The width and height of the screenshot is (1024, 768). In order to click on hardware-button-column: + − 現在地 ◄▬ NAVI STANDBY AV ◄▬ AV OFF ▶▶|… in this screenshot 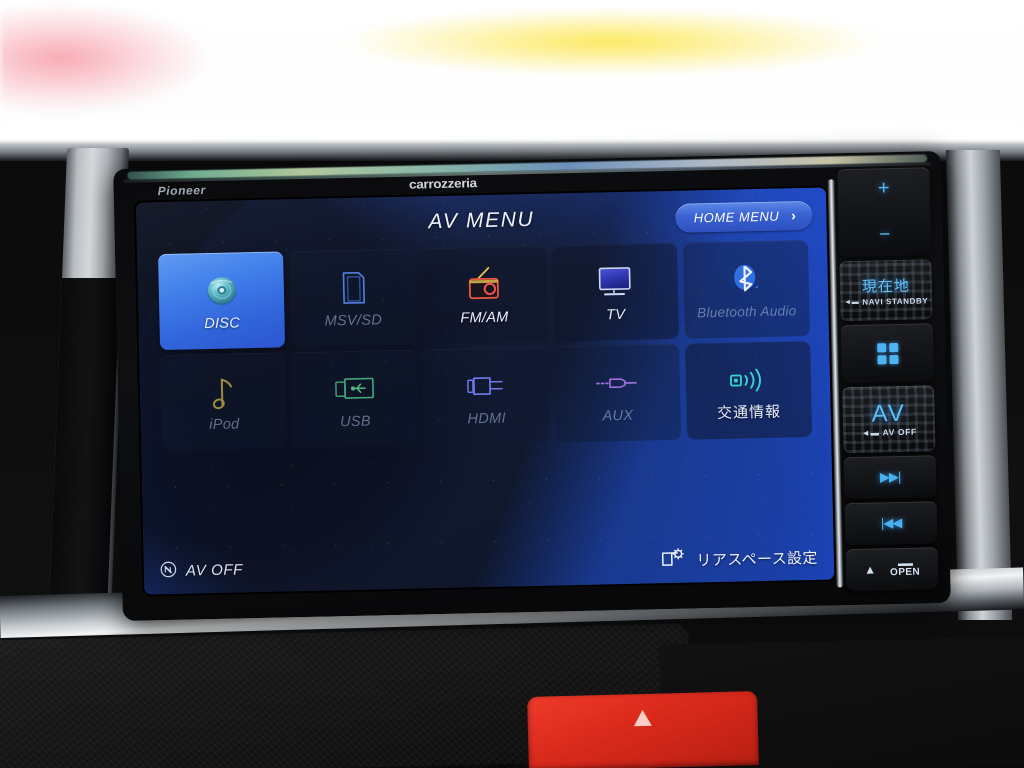, I will do `click(888, 379)`.